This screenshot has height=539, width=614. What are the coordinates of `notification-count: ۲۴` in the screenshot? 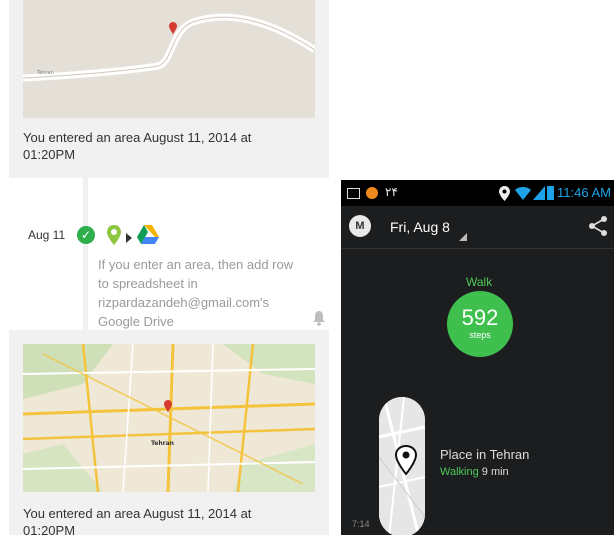 It's located at (391, 192).